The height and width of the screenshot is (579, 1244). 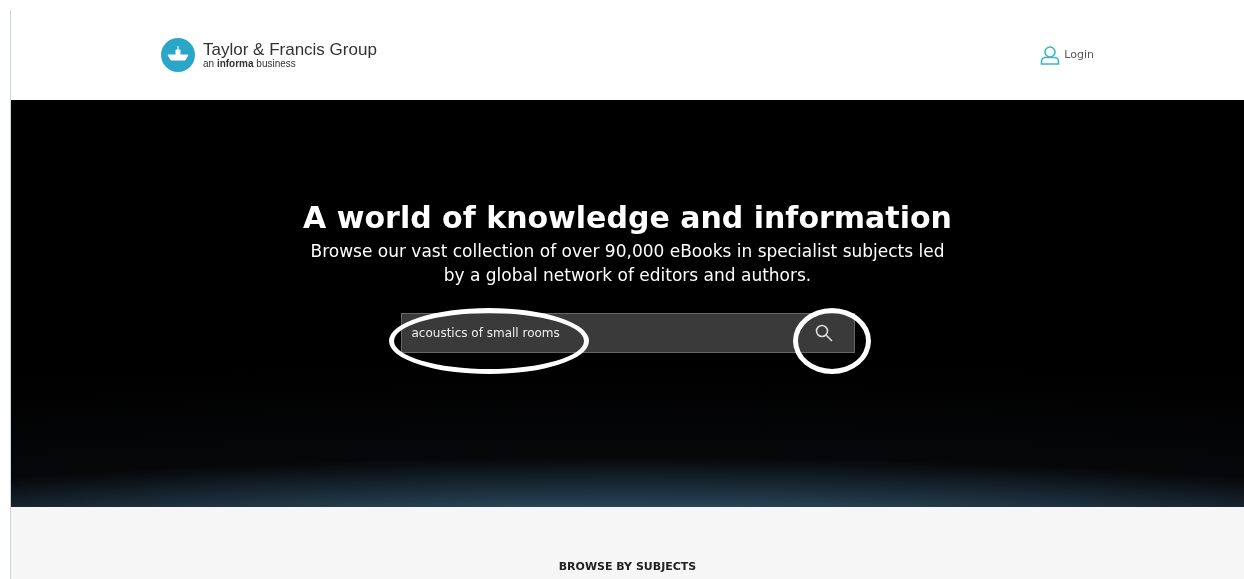 What do you see at coordinates (627, 263) in the screenshot?
I see `hero-subtitle: Browse our vast collection of over 90,000 eBooks in specialist subjects led by a global network of editors and authors.` at bounding box center [627, 263].